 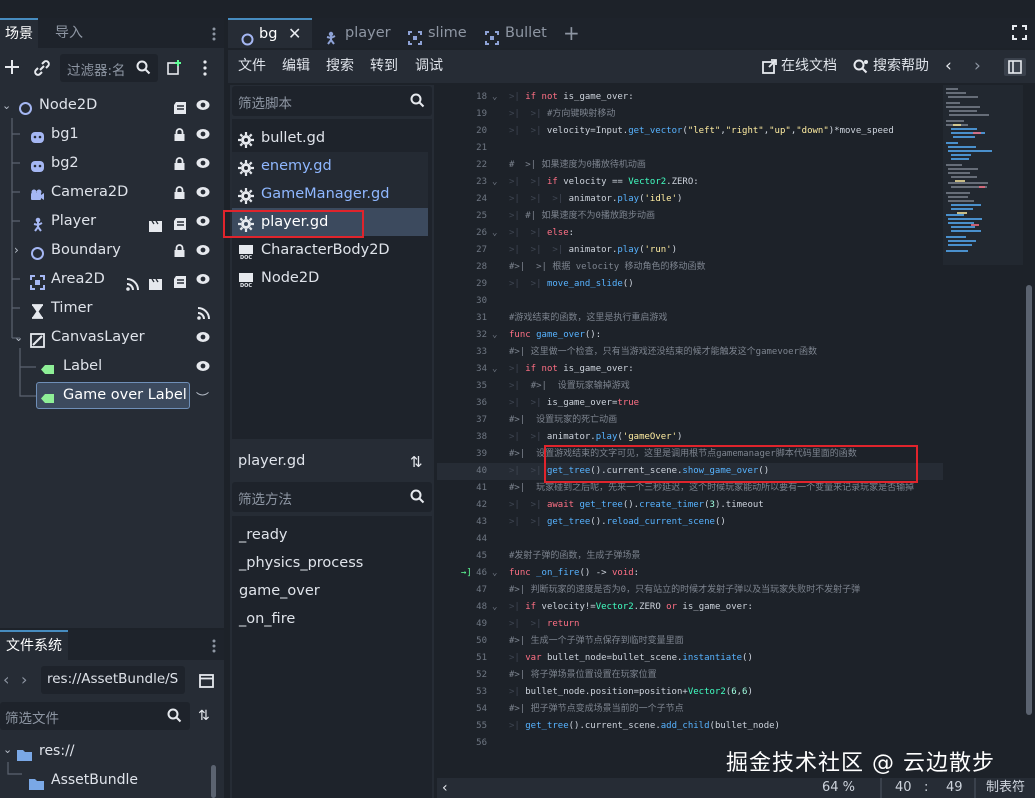 What do you see at coordinates (481, 284) in the screenshot?
I see `line-number: 29` at bounding box center [481, 284].